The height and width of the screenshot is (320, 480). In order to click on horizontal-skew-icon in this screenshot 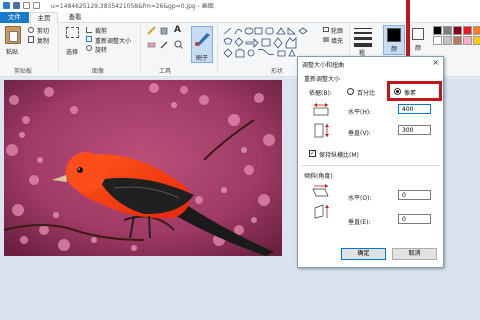, I will do `click(320, 190)`.